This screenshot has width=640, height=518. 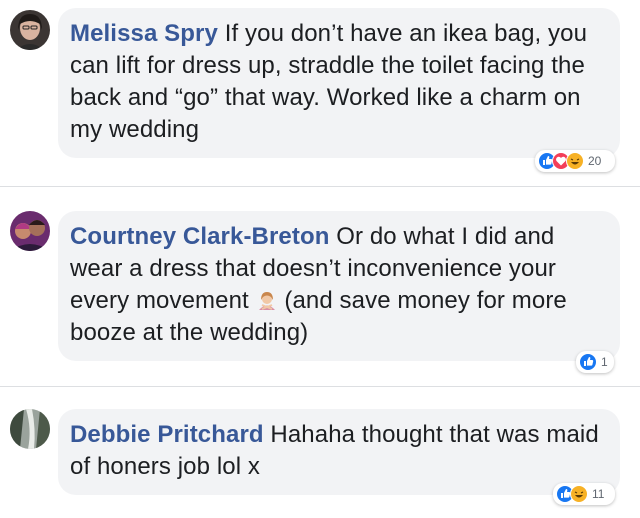 I want to click on reaction-count: 11, so click(x=598, y=494).